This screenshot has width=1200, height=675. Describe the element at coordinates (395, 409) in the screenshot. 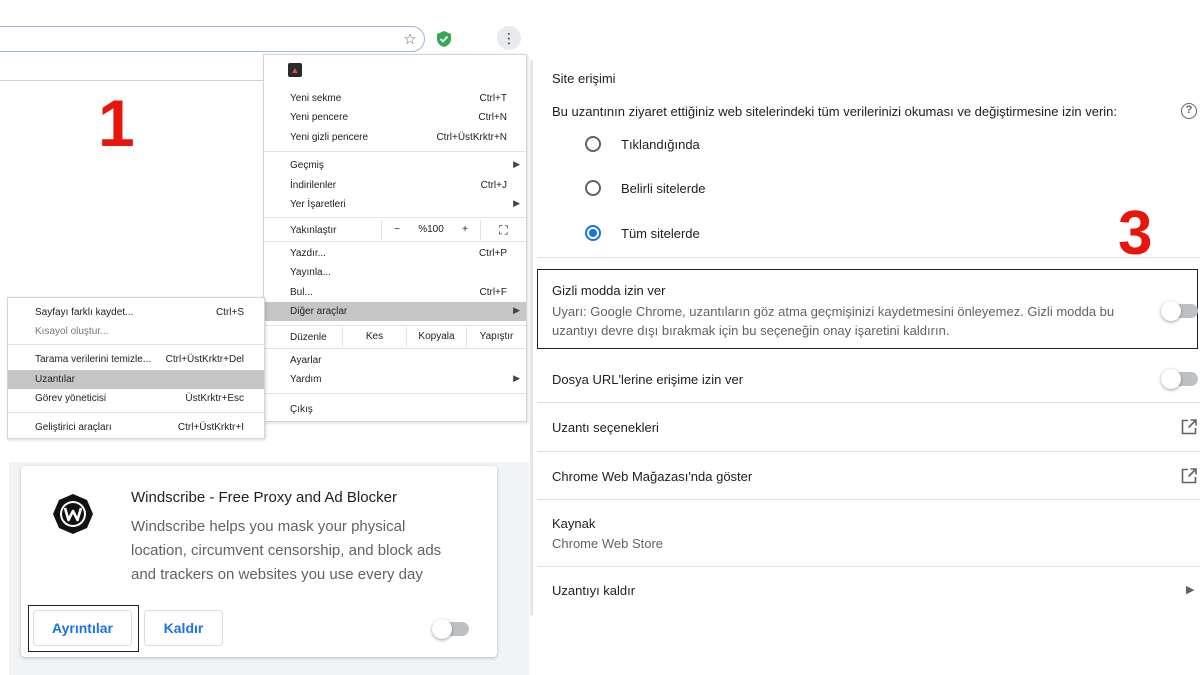

I see `menu-item-exit: Çıkış` at that location.